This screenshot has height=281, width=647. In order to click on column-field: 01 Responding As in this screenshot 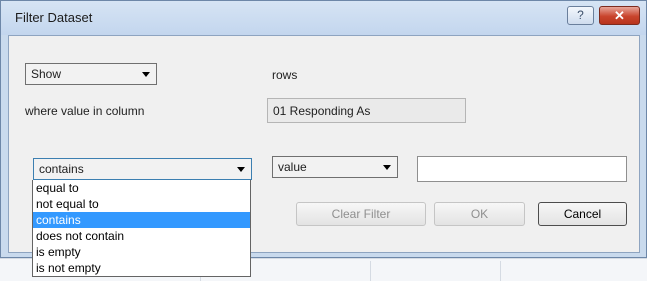, I will do `click(366, 110)`.